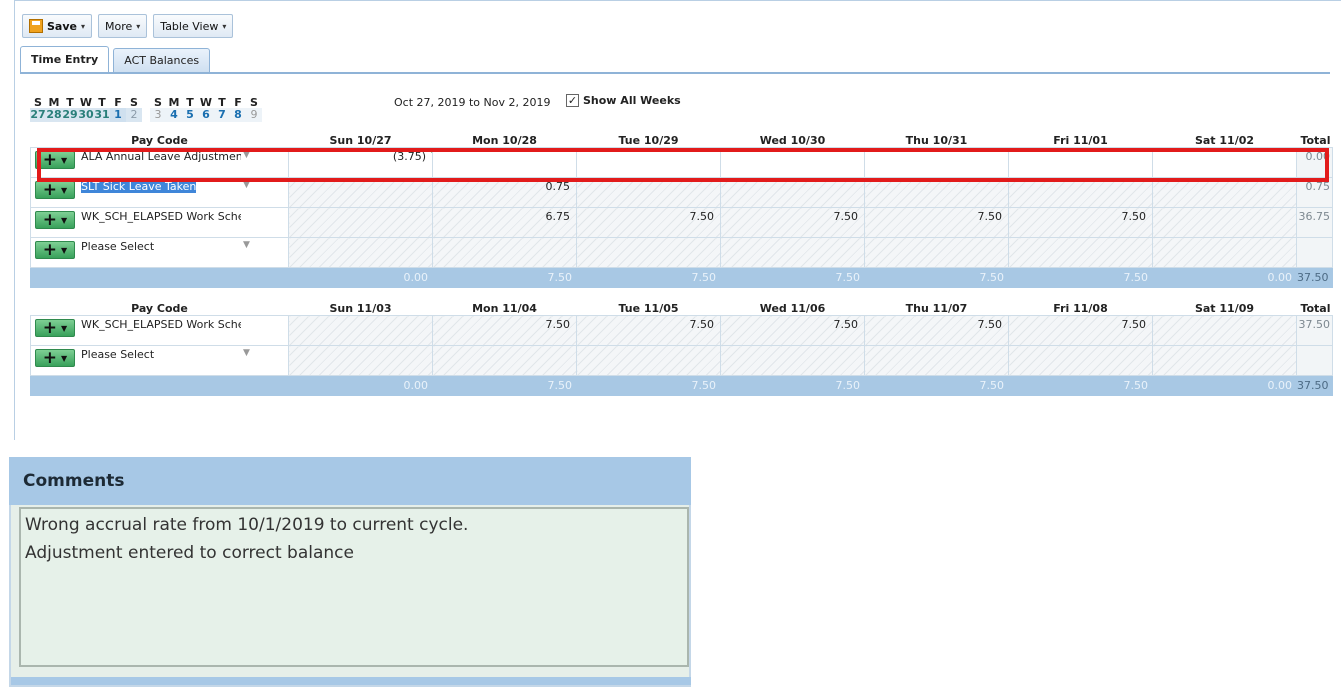  Describe the element at coordinates (174, 102) in the screenshot. I see `calendar-day-header: M` at that location.